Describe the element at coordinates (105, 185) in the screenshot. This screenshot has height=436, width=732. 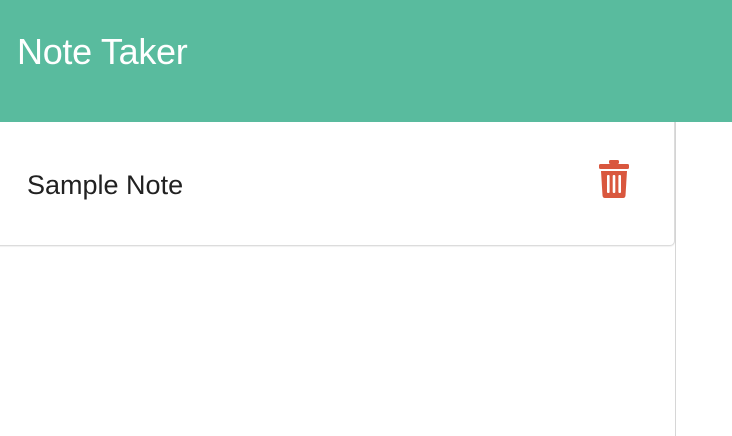
I see `note-title: Sample Note` at that location.